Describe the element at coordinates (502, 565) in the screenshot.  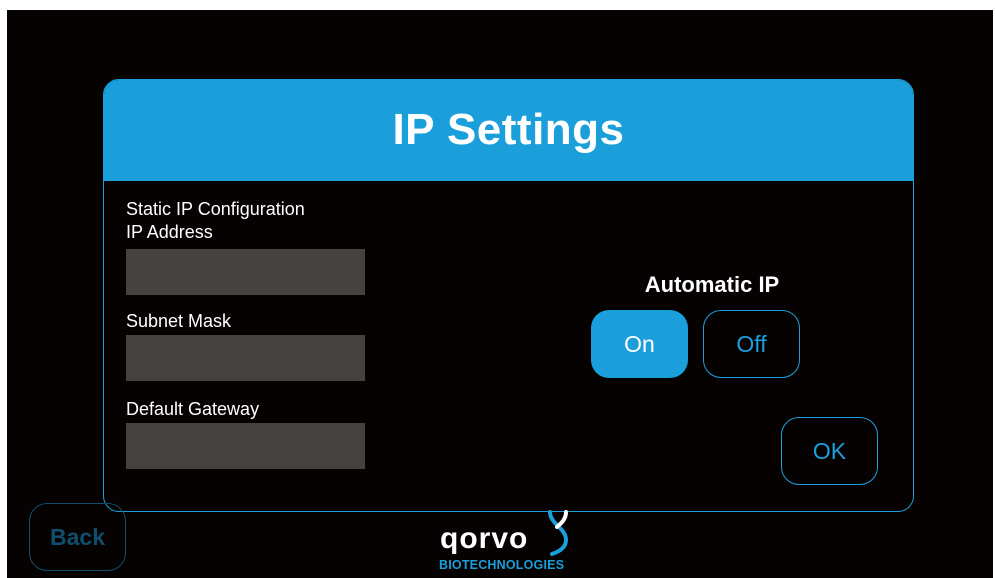
I see `logo-subtitle: BIOTECHNOLOGIES` at that location.